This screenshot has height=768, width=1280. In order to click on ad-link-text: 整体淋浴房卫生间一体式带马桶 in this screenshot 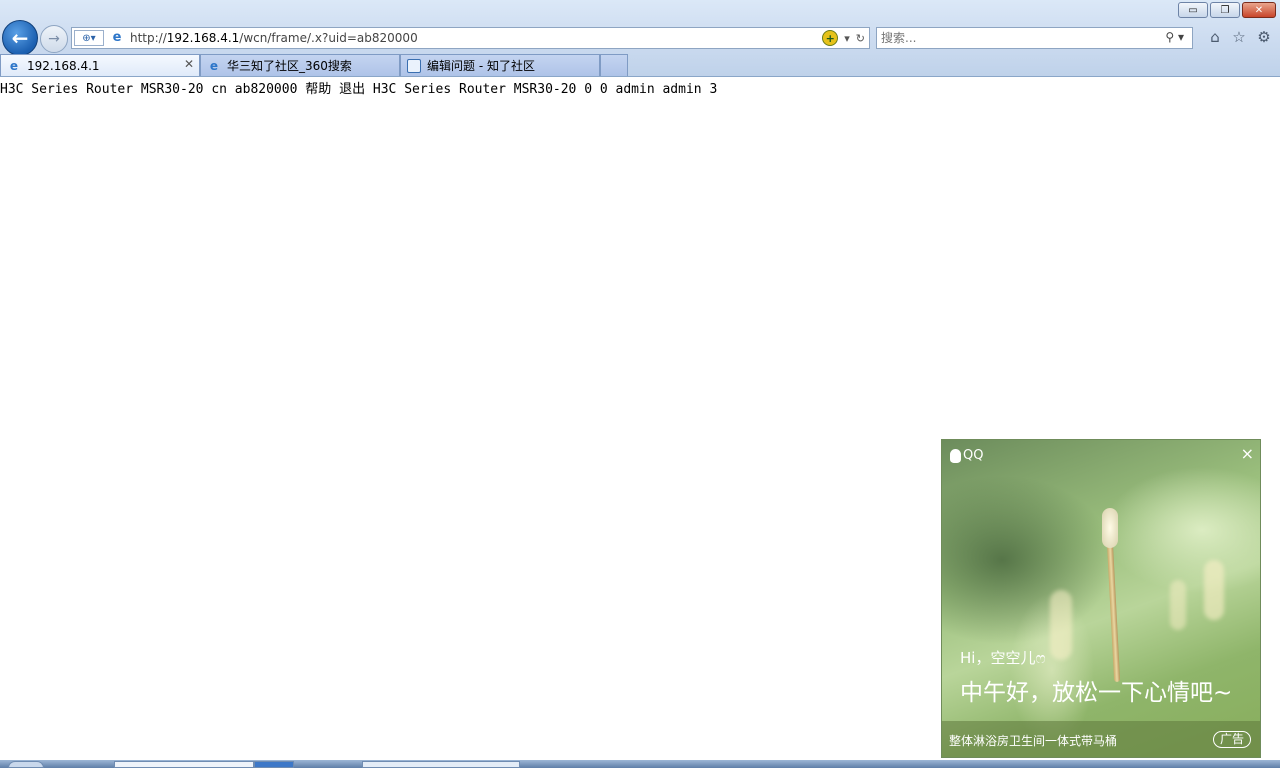, I will do `click(1033, 740)`.